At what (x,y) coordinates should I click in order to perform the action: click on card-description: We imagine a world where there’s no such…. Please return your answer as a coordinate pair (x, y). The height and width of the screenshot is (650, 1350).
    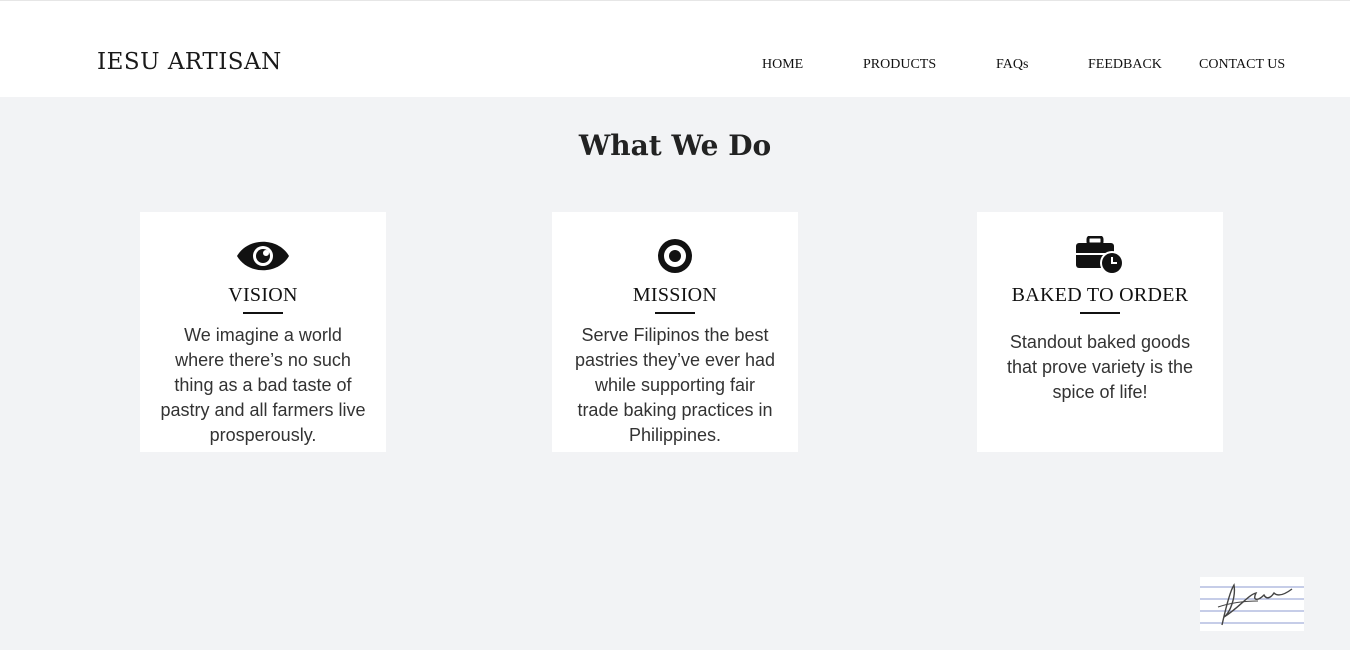
    Looking at the image, I should click on (263, 385).